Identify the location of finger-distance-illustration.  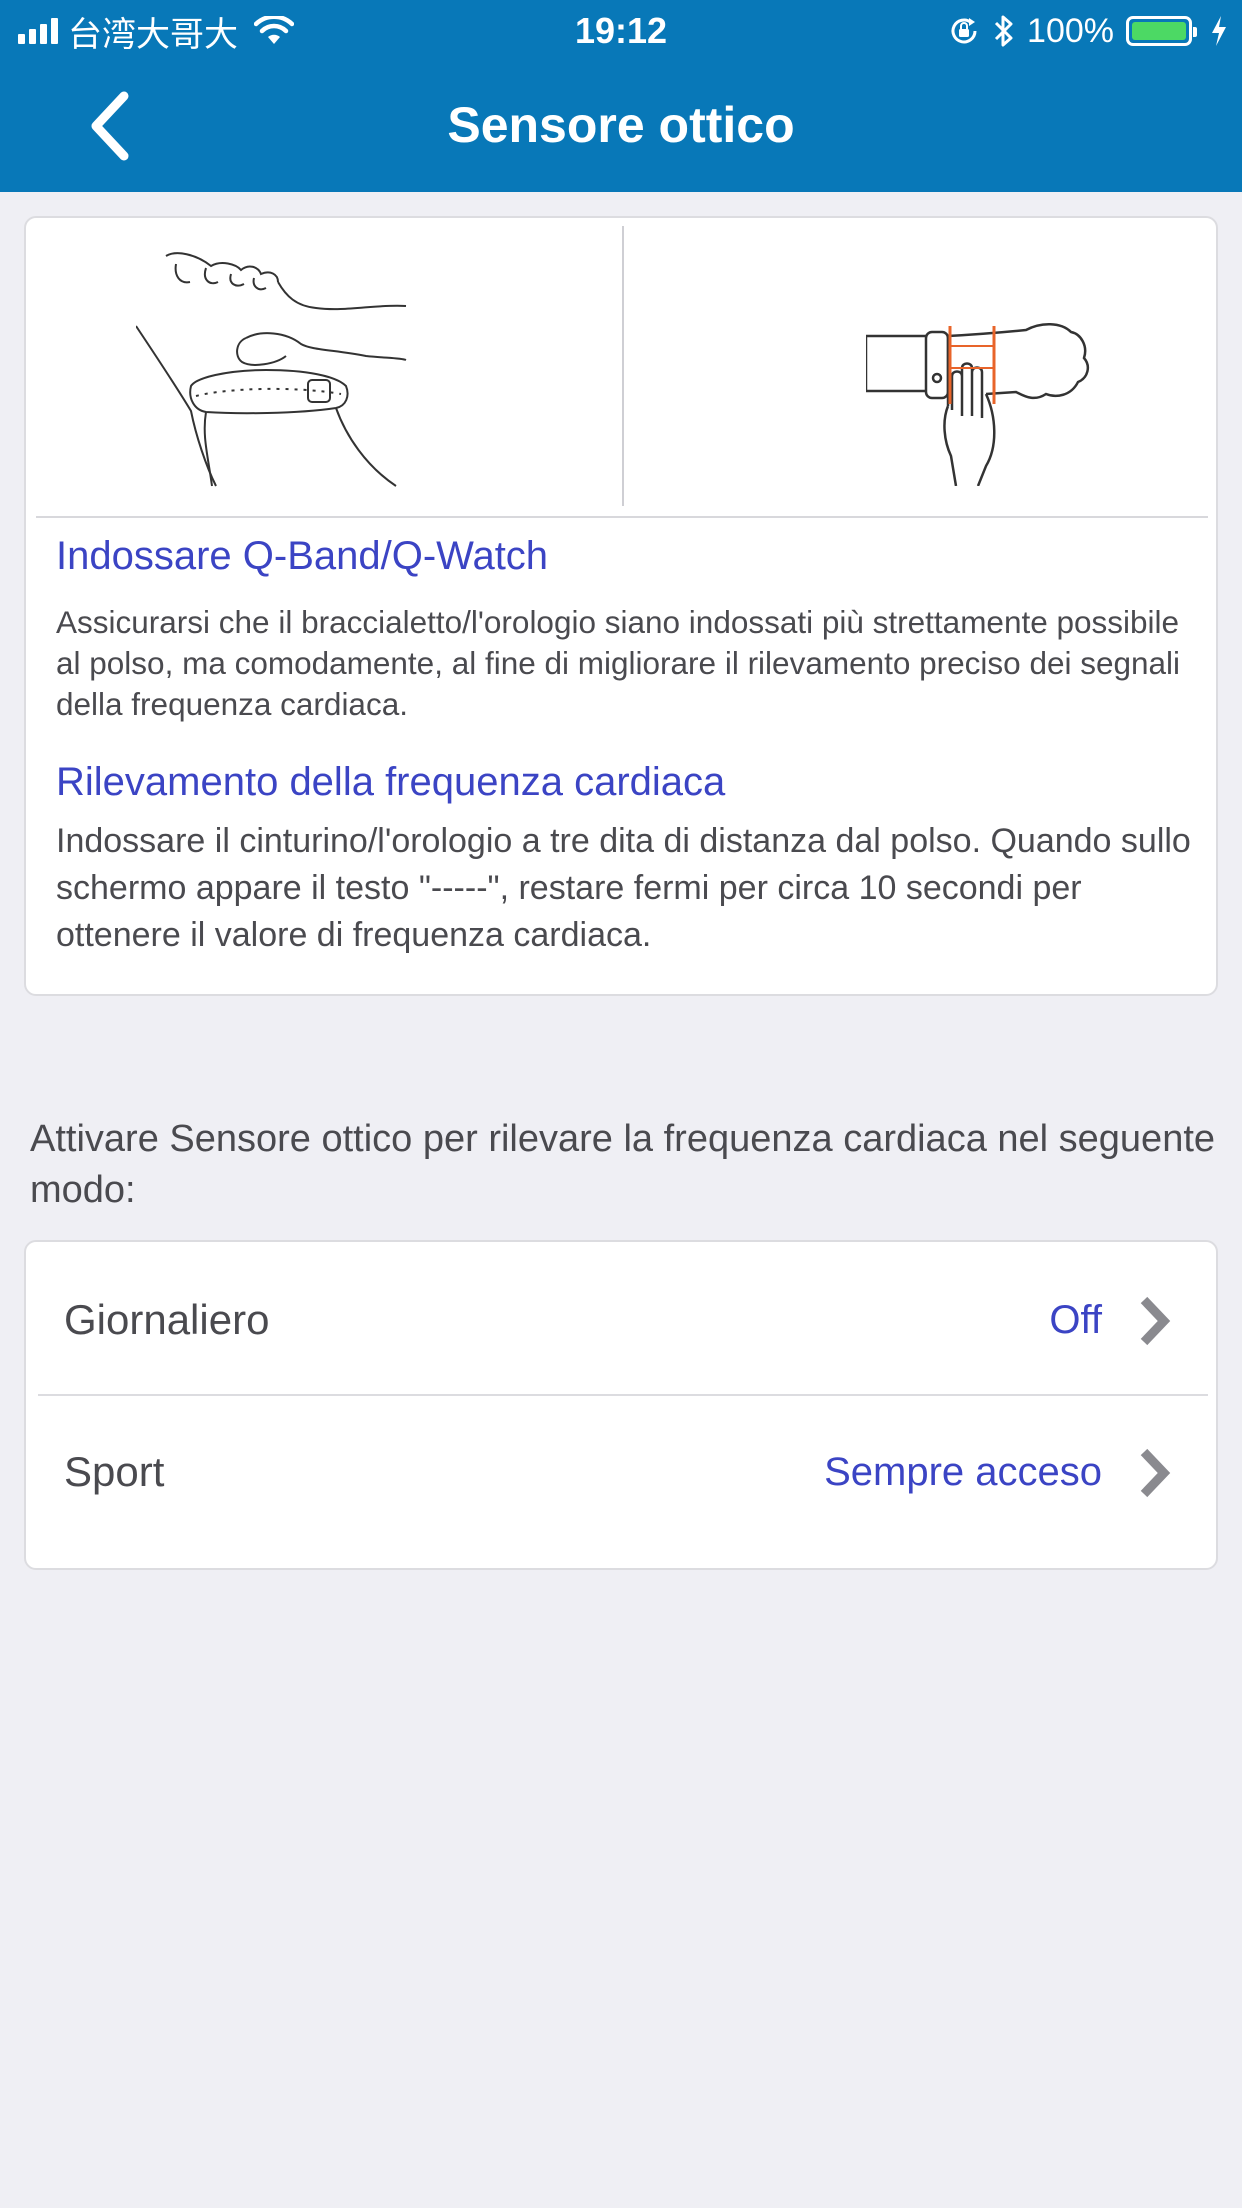
(978, 404).